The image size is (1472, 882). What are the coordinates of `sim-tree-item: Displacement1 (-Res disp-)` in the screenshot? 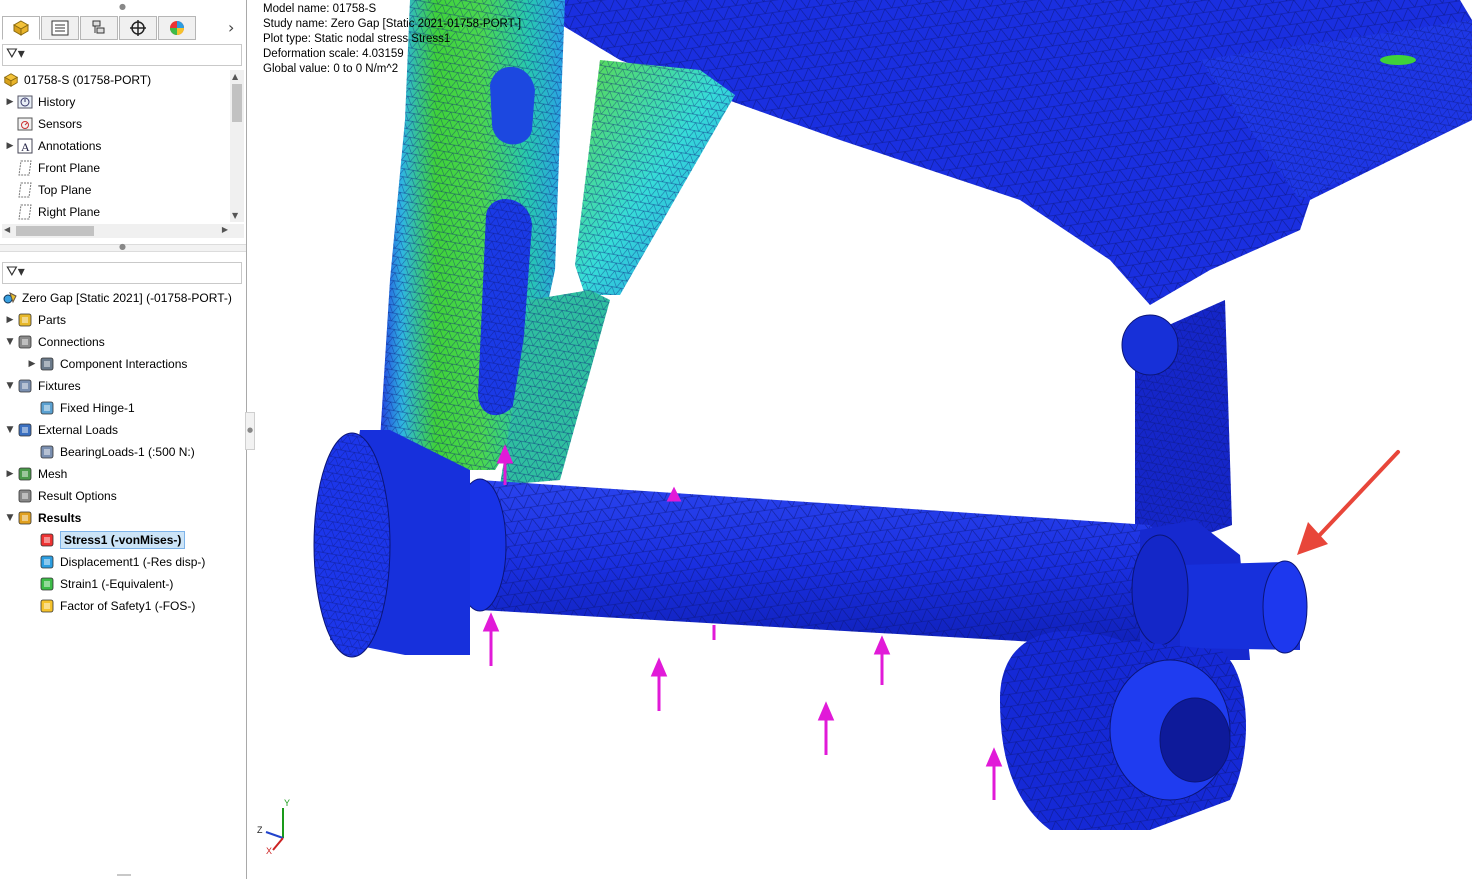 It's located at (115, 562).